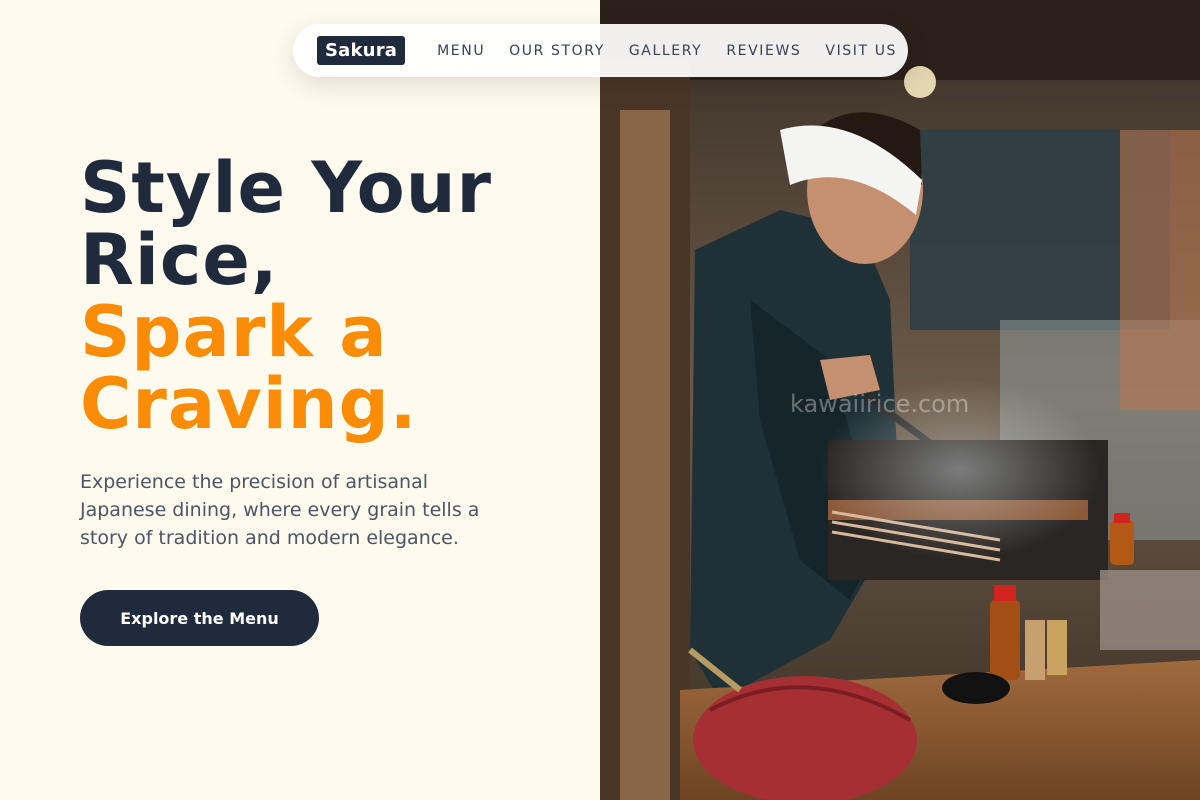 This screenshot has width=1200, height=800. I want to click on headline-accent-line-1: Spark a, so click(234, 332).